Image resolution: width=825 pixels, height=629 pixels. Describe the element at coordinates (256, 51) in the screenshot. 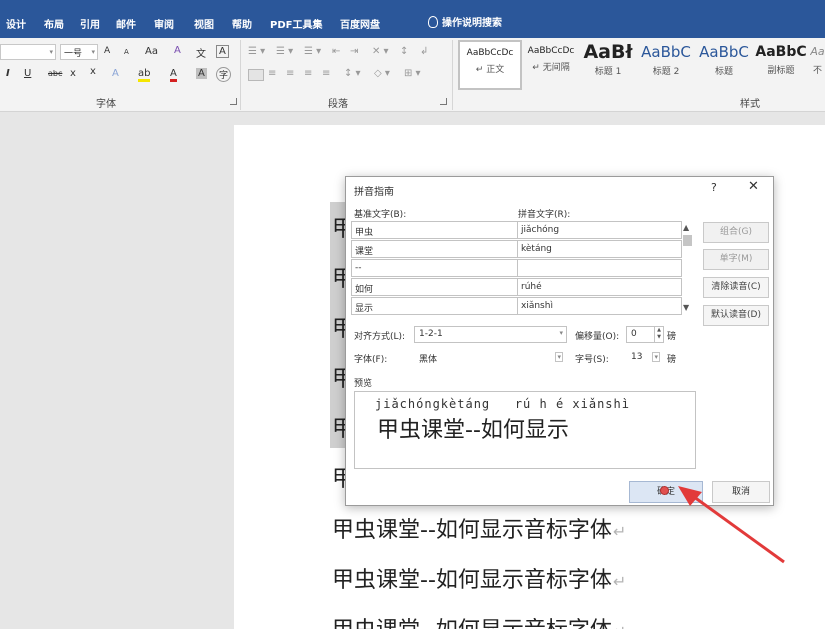

I see `bullets-button: ☰ ▾` at that location.